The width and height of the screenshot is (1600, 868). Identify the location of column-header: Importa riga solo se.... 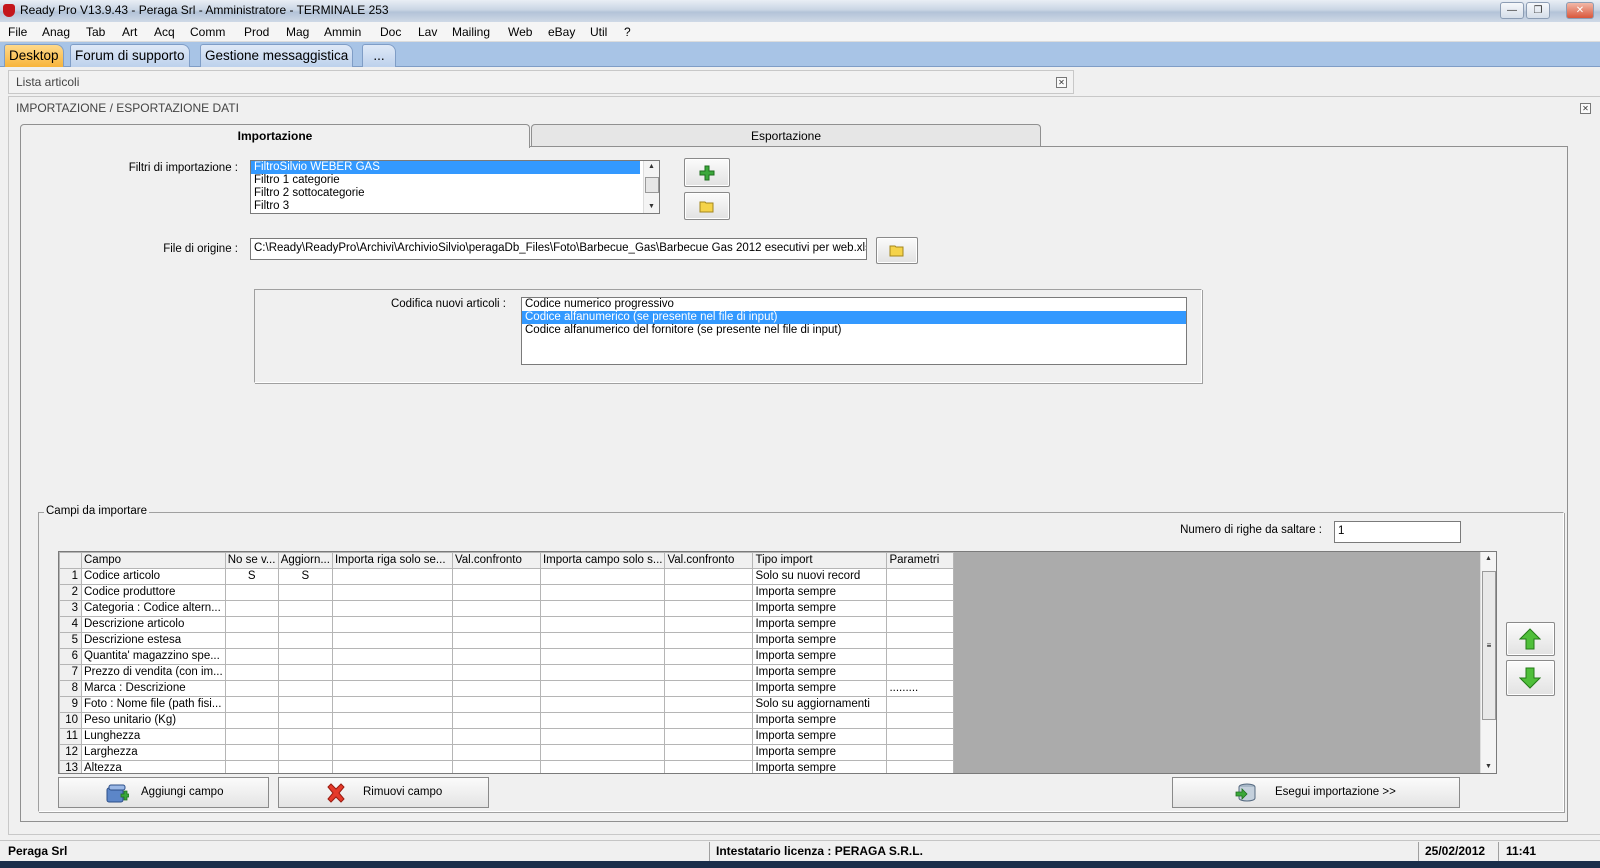
(392, 560).